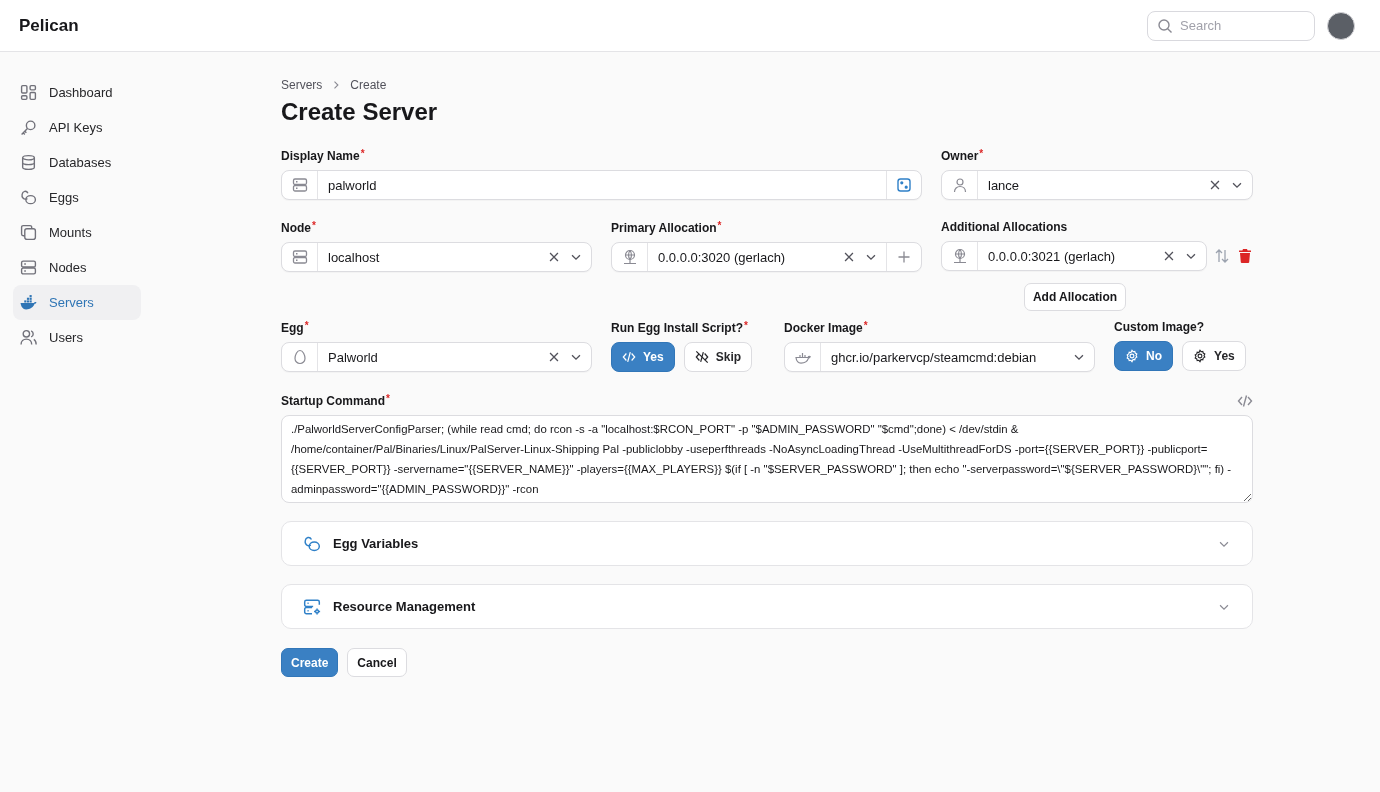  I want to click on field-label: Docker Image$^{*}$, so click(826, 327).